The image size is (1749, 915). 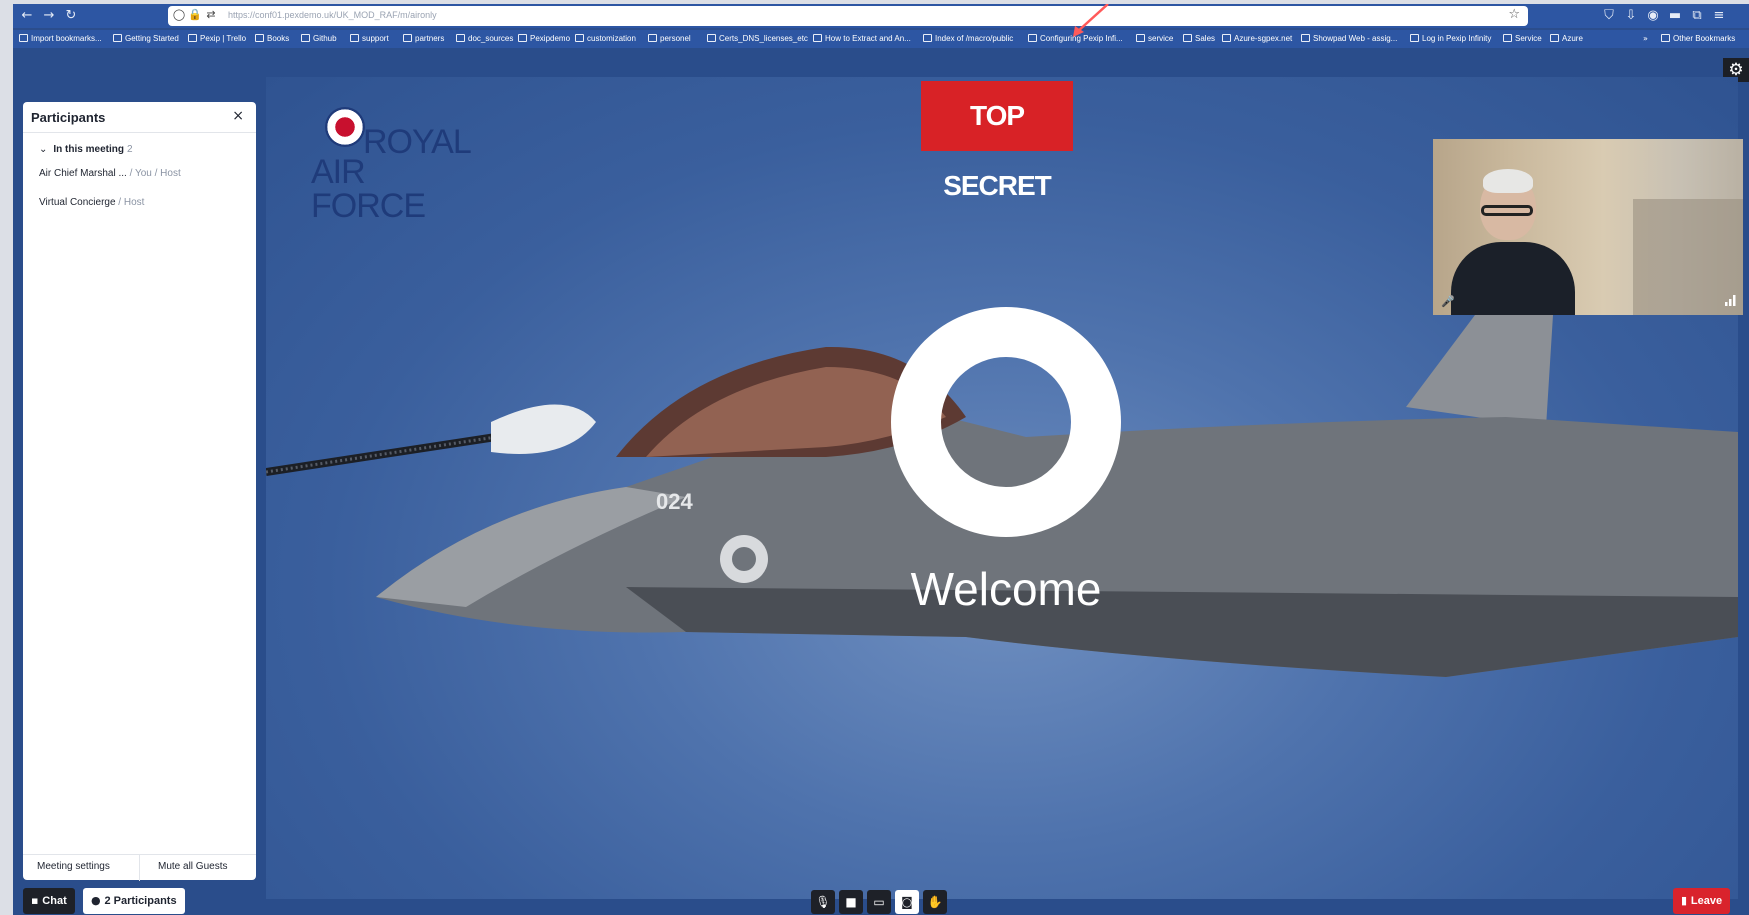 What do you see at coordinates (1675, 16) in the screenshot?
I see `extension-icon: ▬` at bounding box center [1675, 16].